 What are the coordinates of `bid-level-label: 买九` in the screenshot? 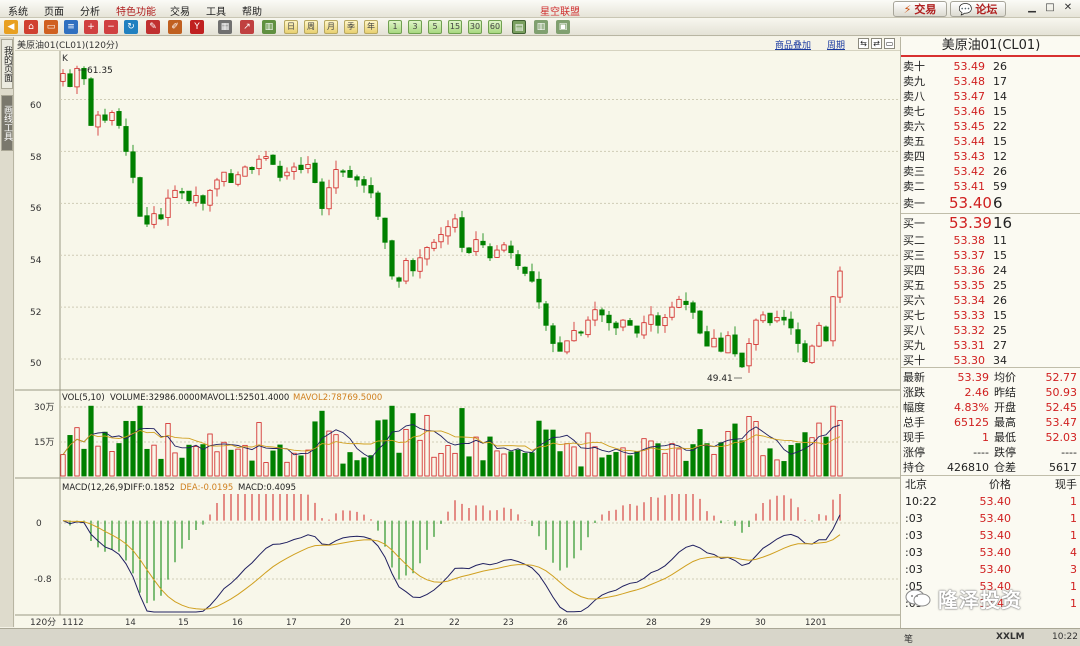 It's located at (914, 345).